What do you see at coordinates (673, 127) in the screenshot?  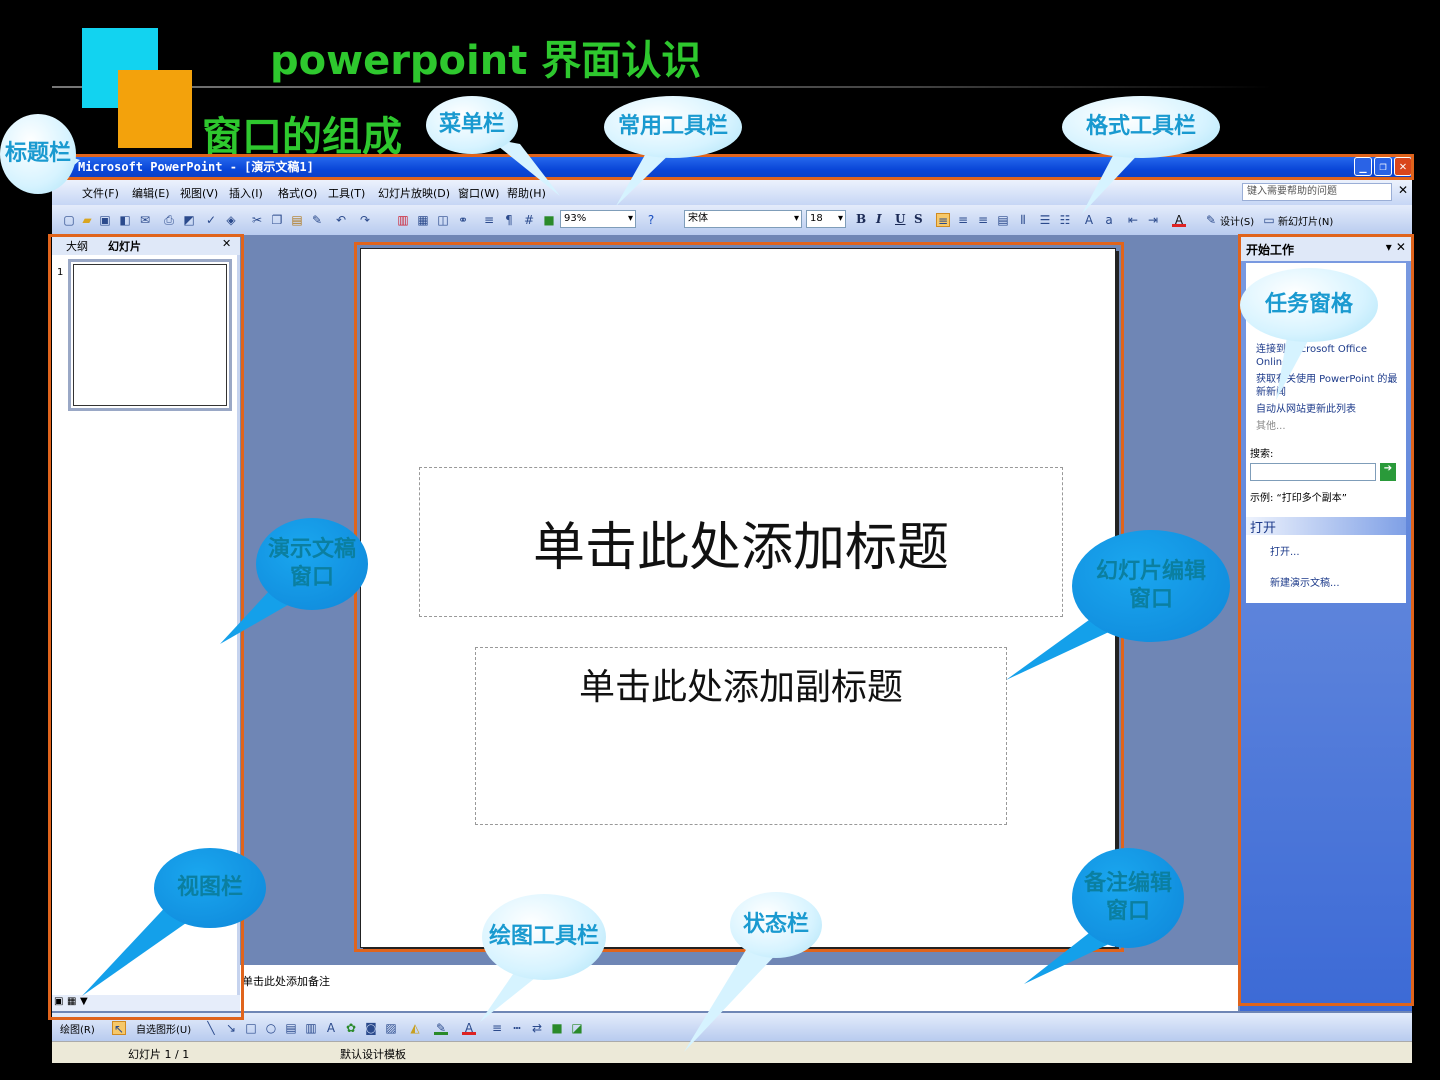 I see `callout-standard-toolbar: 常用工具栏` at bounding box center [673, 127].